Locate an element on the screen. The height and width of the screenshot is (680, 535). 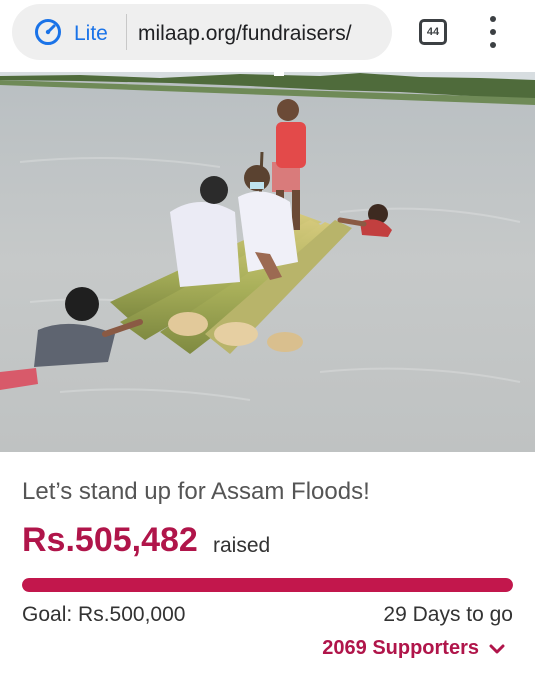
campaign-title: Let’s stand up for Assam Floods! is located at coordinates (196, 491).